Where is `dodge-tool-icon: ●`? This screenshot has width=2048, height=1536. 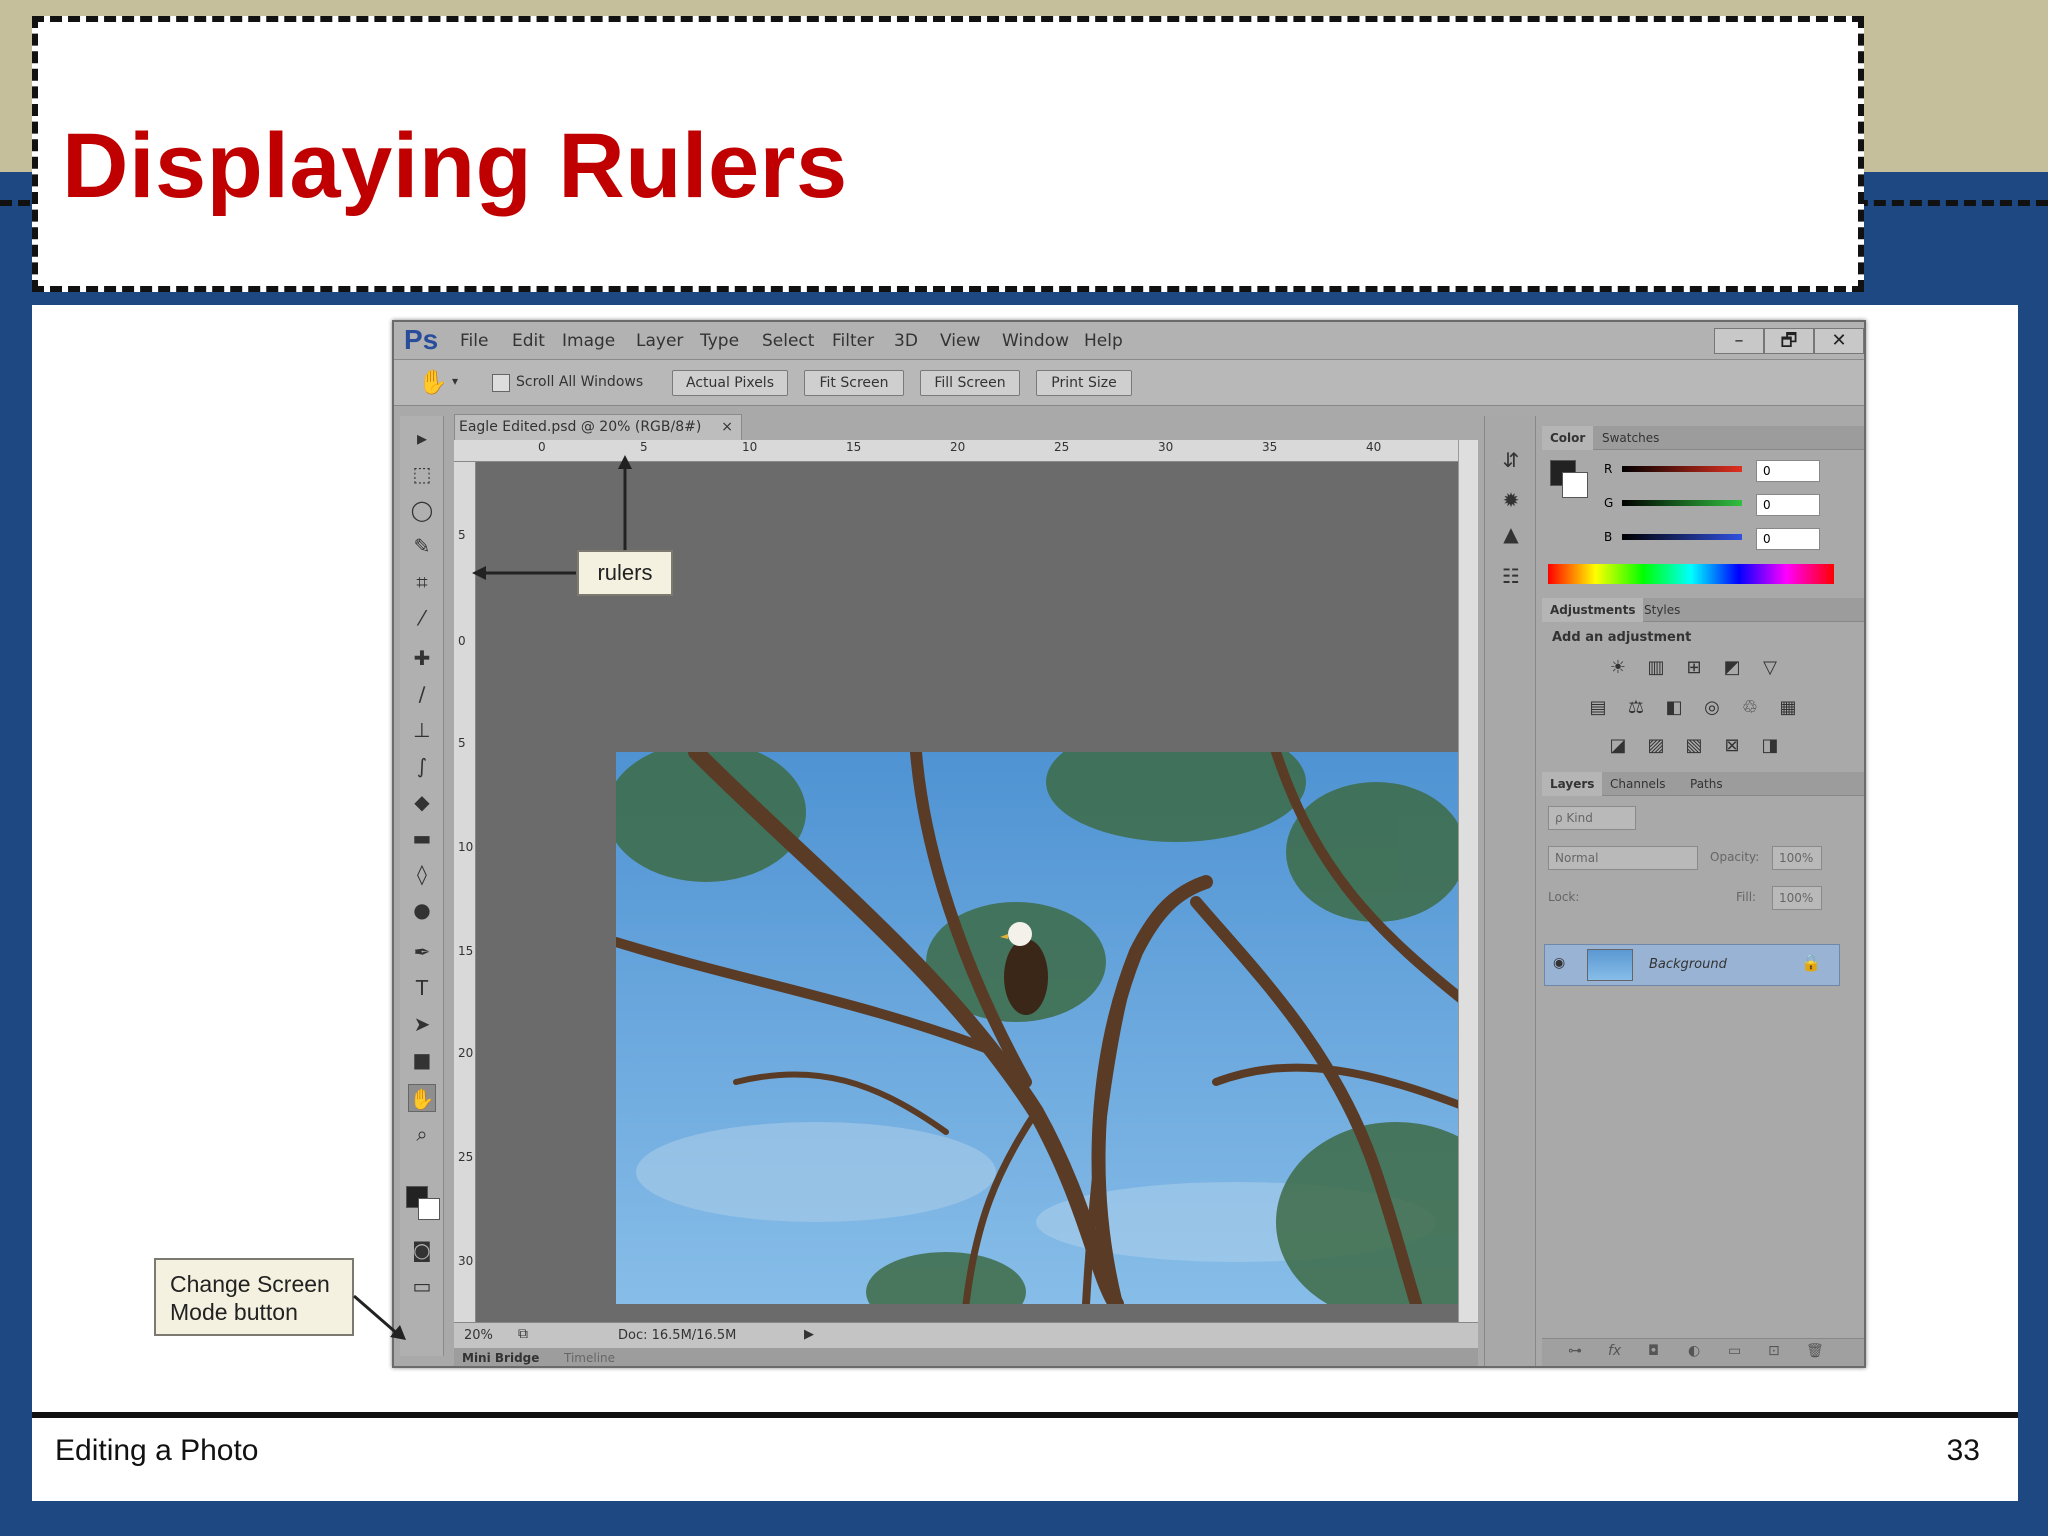
dodge-tool-icon: ● is located at coordinates (422, 910).